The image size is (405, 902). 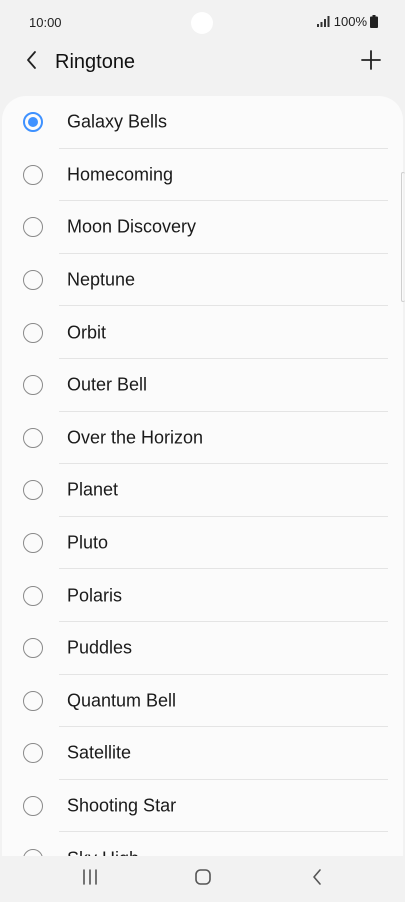 What do you see at coordinates (202, 543) in the screenshot?
I see `ringtone-item: Pluto` at bounding box center [202, 543].